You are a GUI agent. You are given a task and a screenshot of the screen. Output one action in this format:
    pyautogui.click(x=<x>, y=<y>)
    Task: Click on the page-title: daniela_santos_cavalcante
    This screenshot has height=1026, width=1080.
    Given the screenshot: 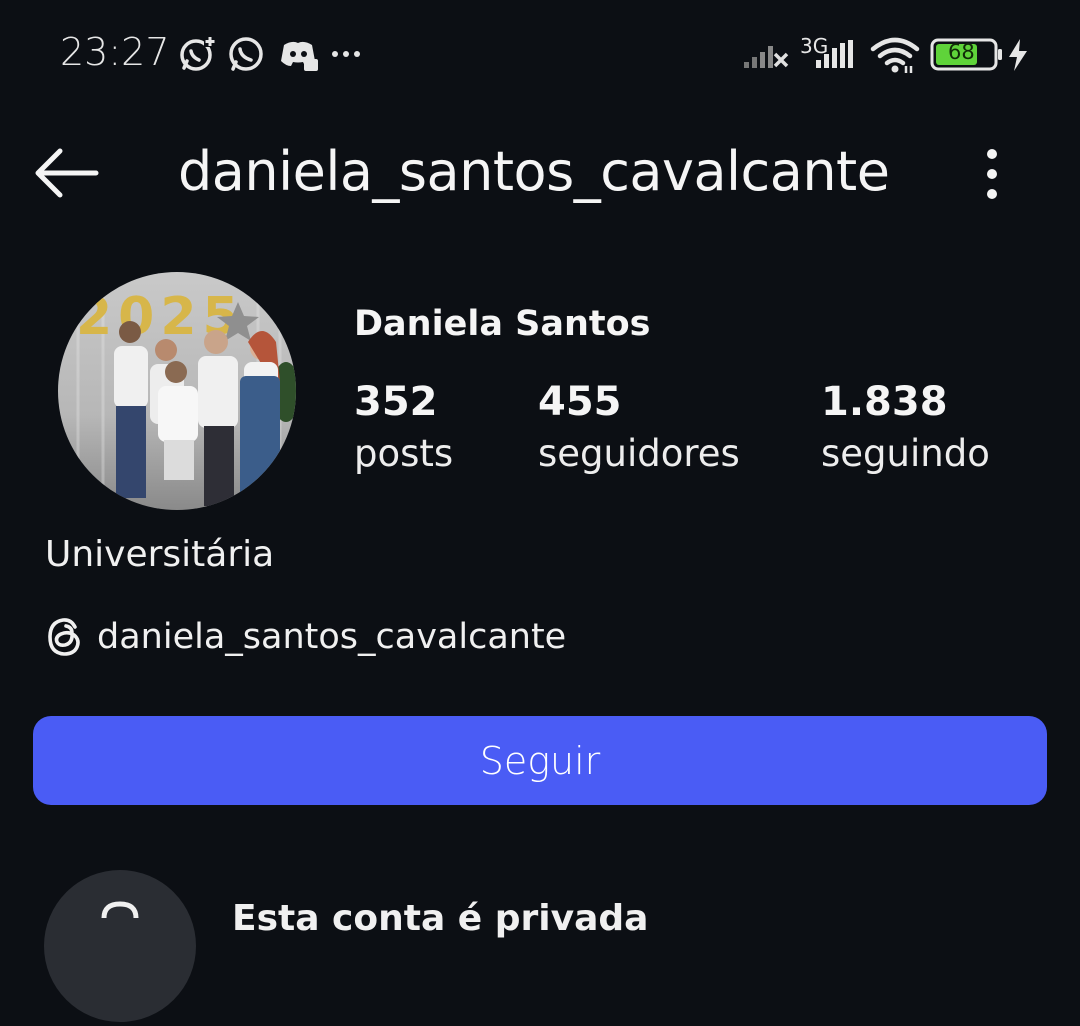 What is the action you would take?
    pyautogui.click(x=534, y=171)
    